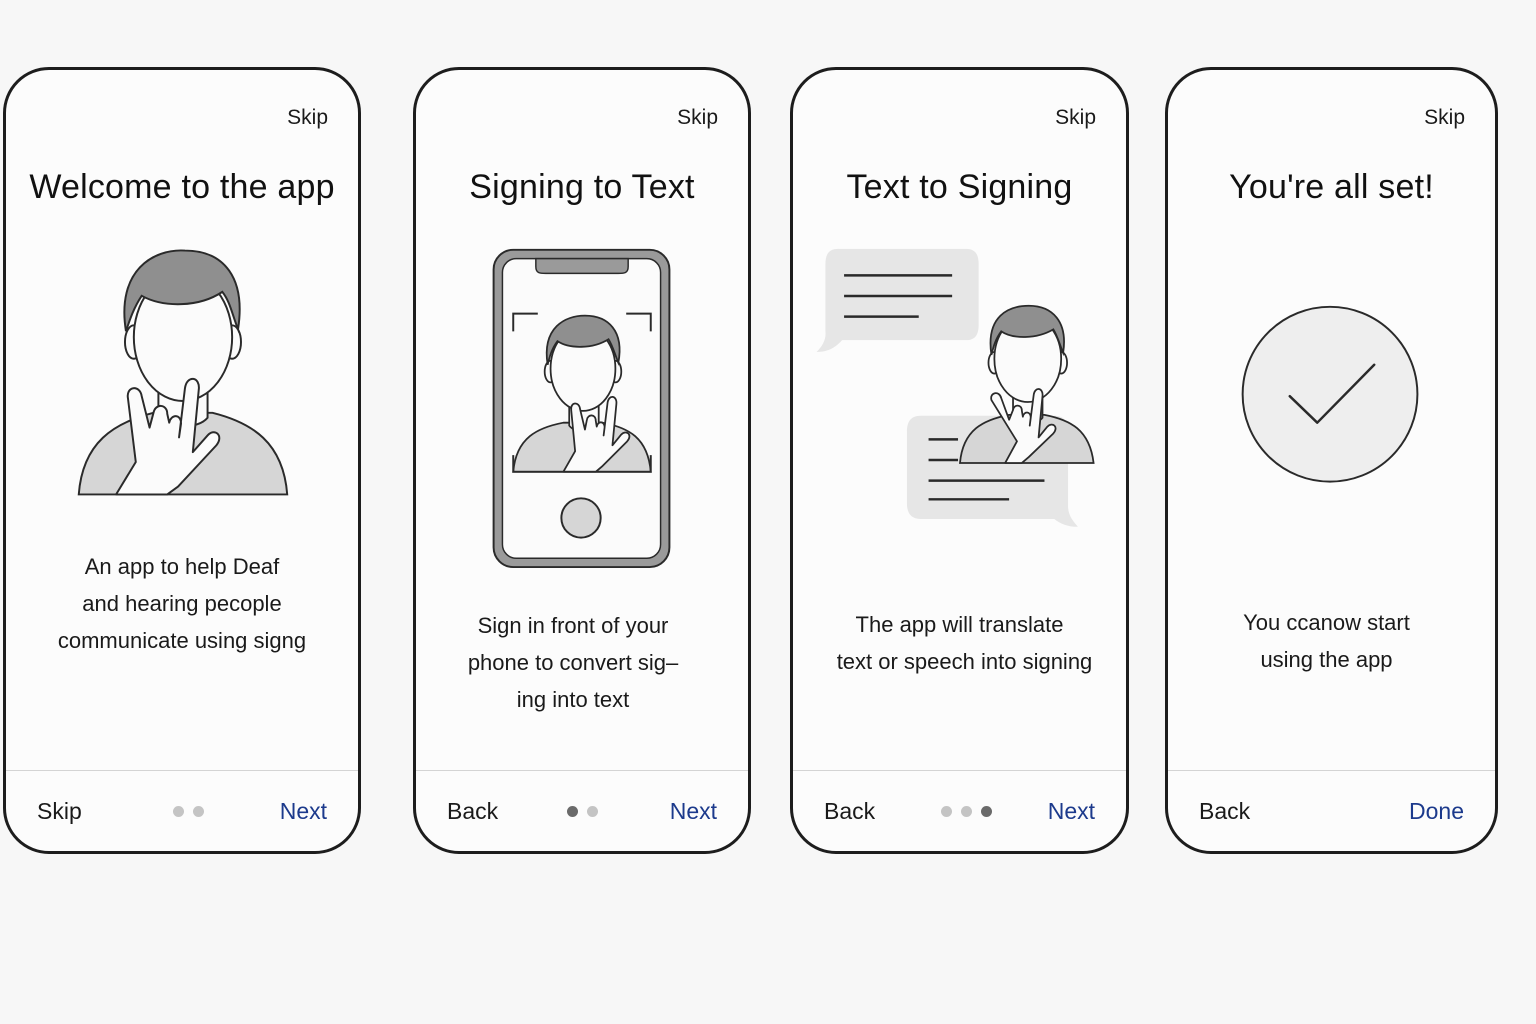  What do you see at coordinates (1436, 811) in the screenshot?
I see `done-button: Done` at bounding box center [1436, 811].